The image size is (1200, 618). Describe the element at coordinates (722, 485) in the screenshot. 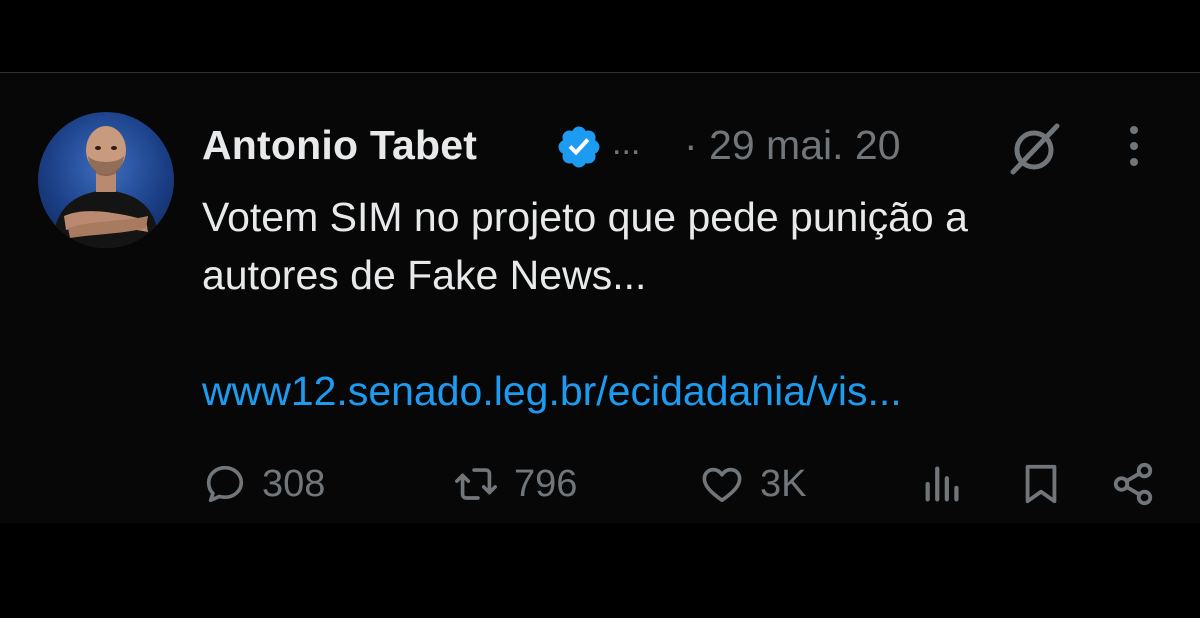

I see `heart-icon` at that location.